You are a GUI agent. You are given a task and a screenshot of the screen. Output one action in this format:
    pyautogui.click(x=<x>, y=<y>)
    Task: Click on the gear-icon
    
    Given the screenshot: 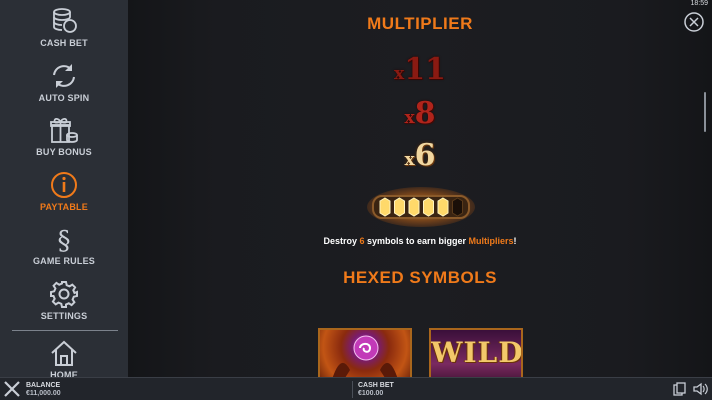 What is the action you would take?
    pyautogui.click(x=64, y=294)
    